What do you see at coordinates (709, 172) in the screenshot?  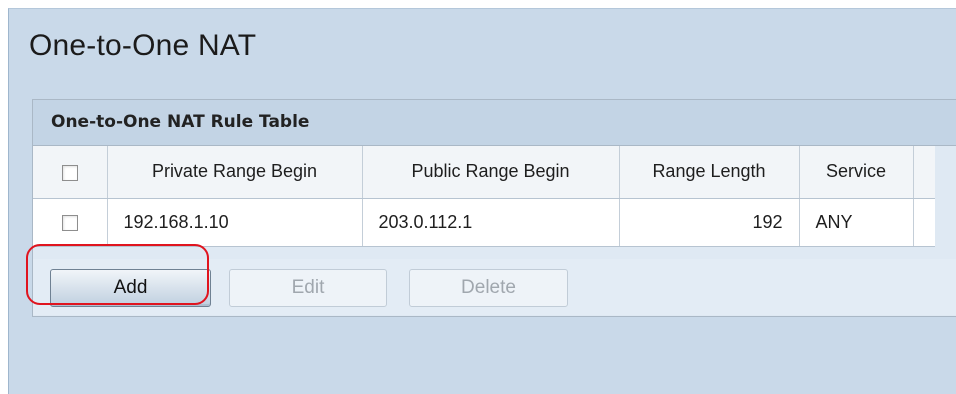 I see `column-header-range-length: Range Length` at bounding box center [709, 172].